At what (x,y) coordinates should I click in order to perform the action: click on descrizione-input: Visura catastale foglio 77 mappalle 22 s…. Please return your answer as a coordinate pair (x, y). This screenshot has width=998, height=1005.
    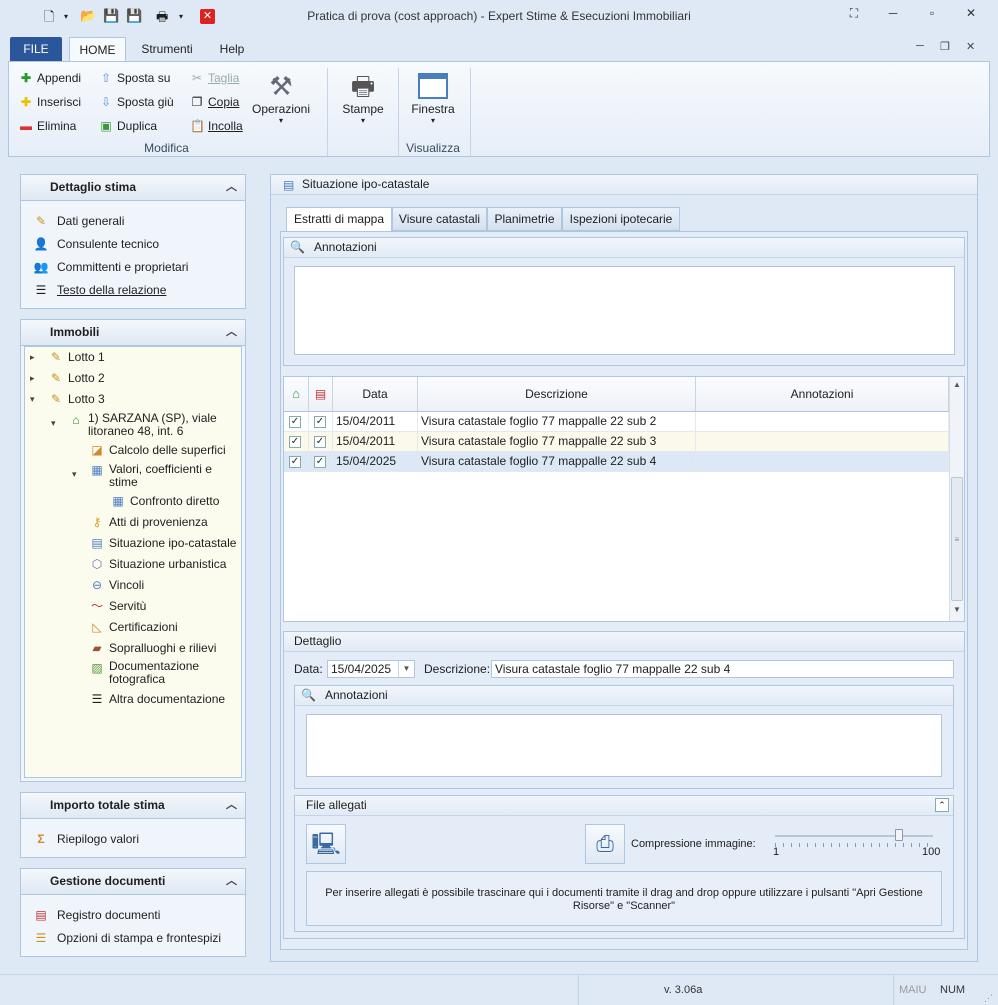
    Looking at the image, I should click on (722, 669).